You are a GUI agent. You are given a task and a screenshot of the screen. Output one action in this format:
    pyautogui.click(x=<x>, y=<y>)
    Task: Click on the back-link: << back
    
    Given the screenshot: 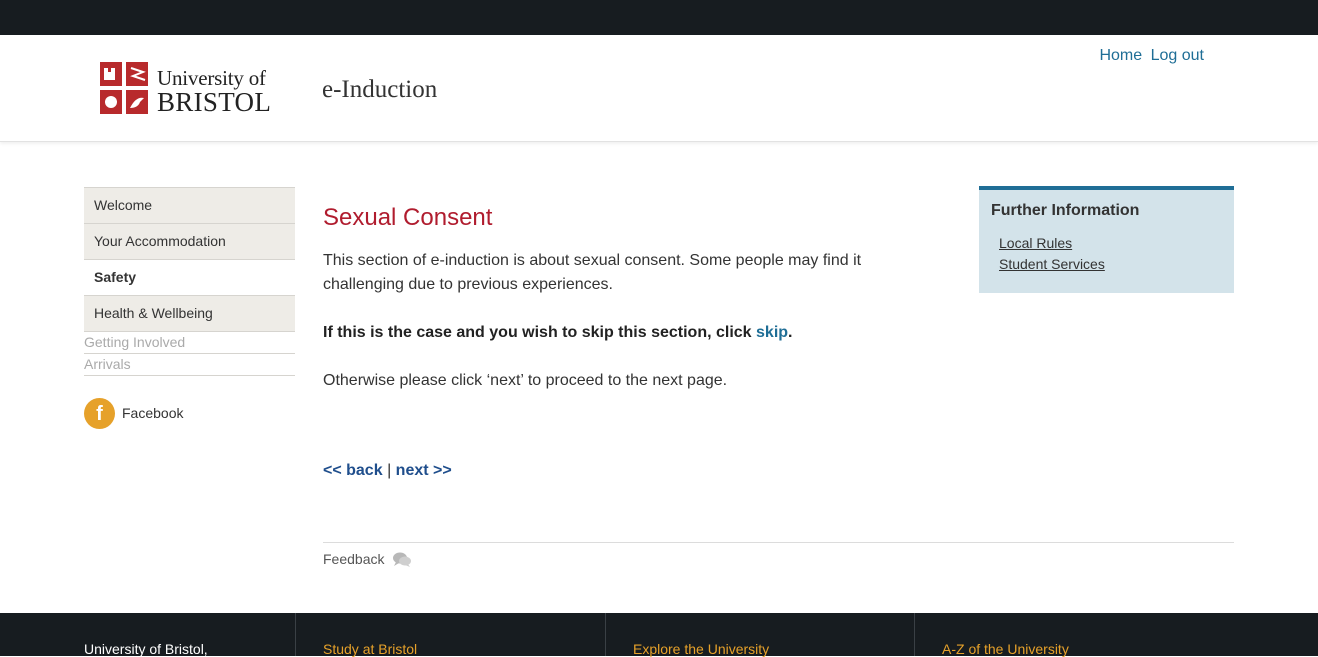 What is the action you would take?
    pyautogui.click(x=353, y=470)
    